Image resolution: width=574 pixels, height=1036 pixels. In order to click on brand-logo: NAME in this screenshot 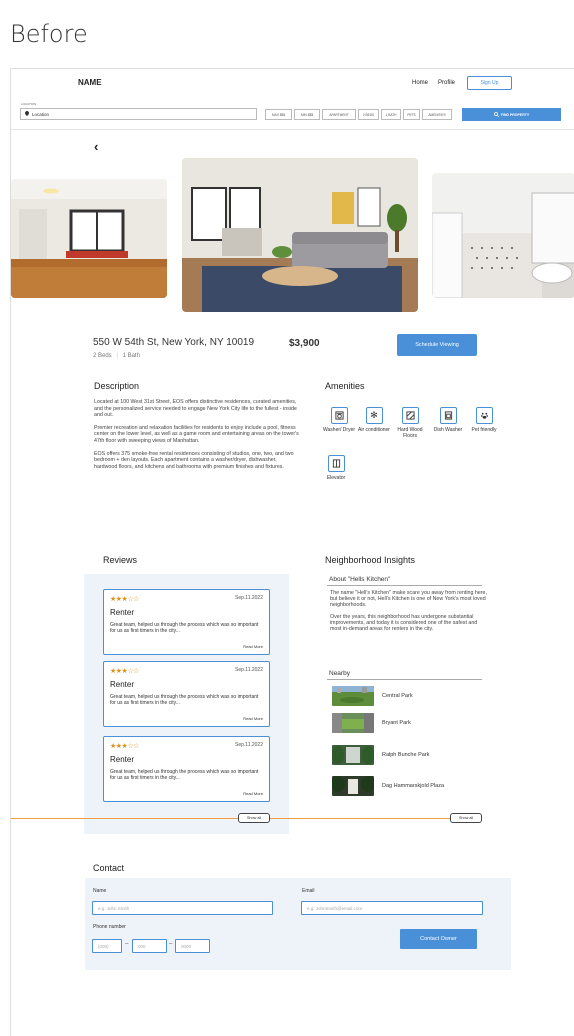, I will do `click(90, 82)`.